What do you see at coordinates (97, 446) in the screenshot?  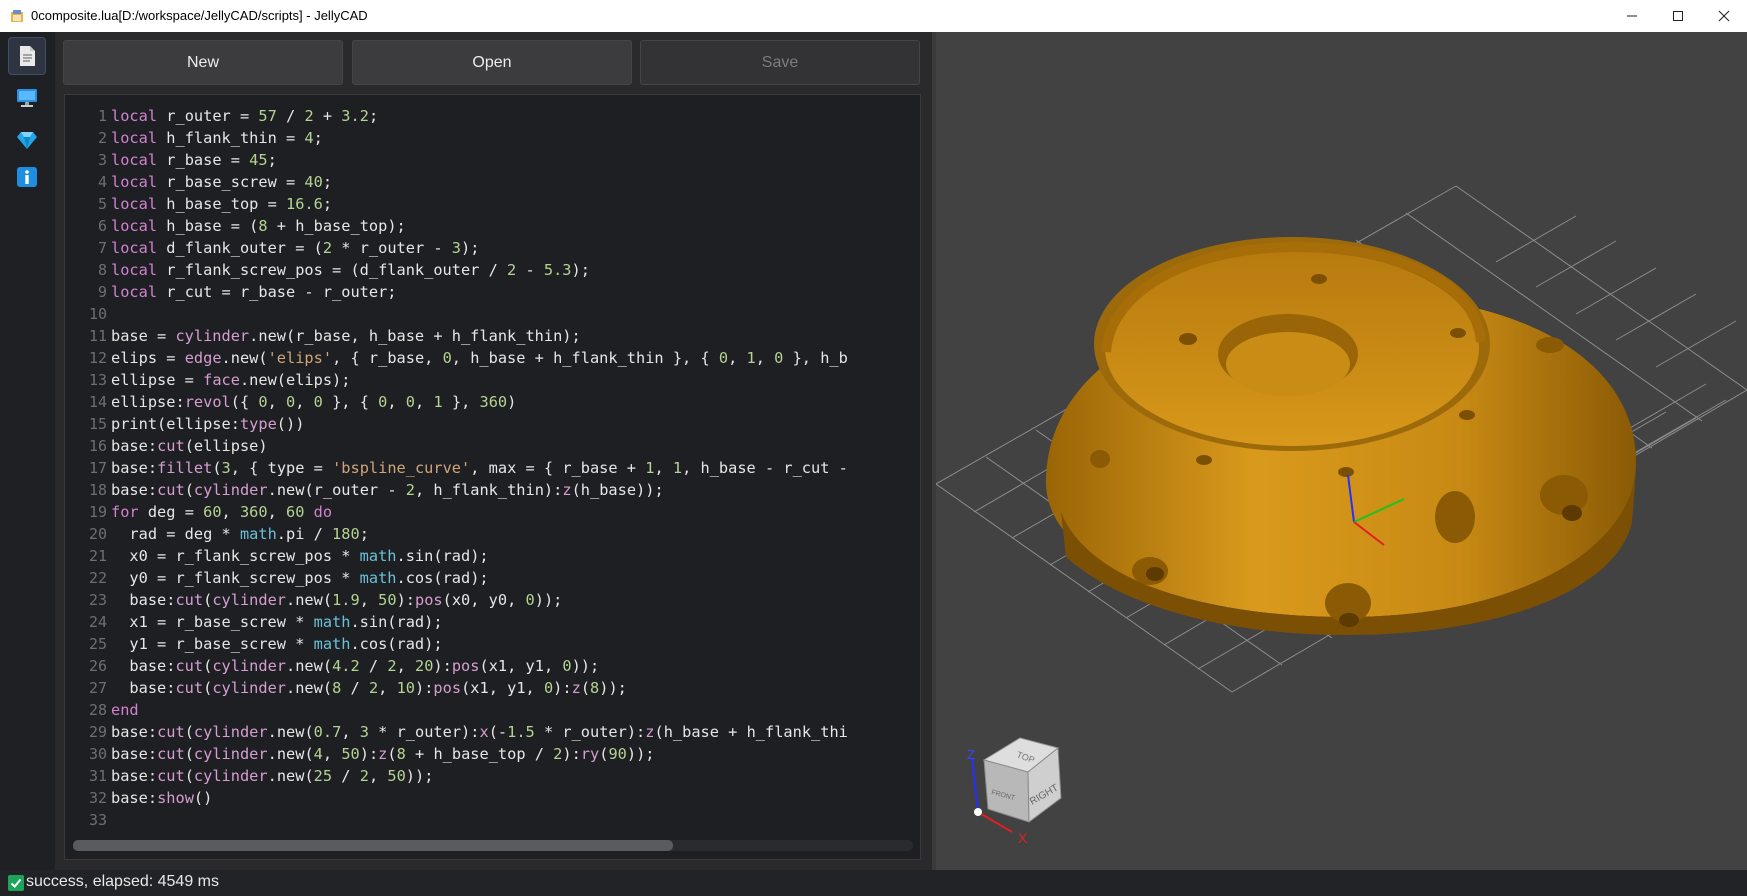 I see `line-number: 16` at bounding box center [97, 446].